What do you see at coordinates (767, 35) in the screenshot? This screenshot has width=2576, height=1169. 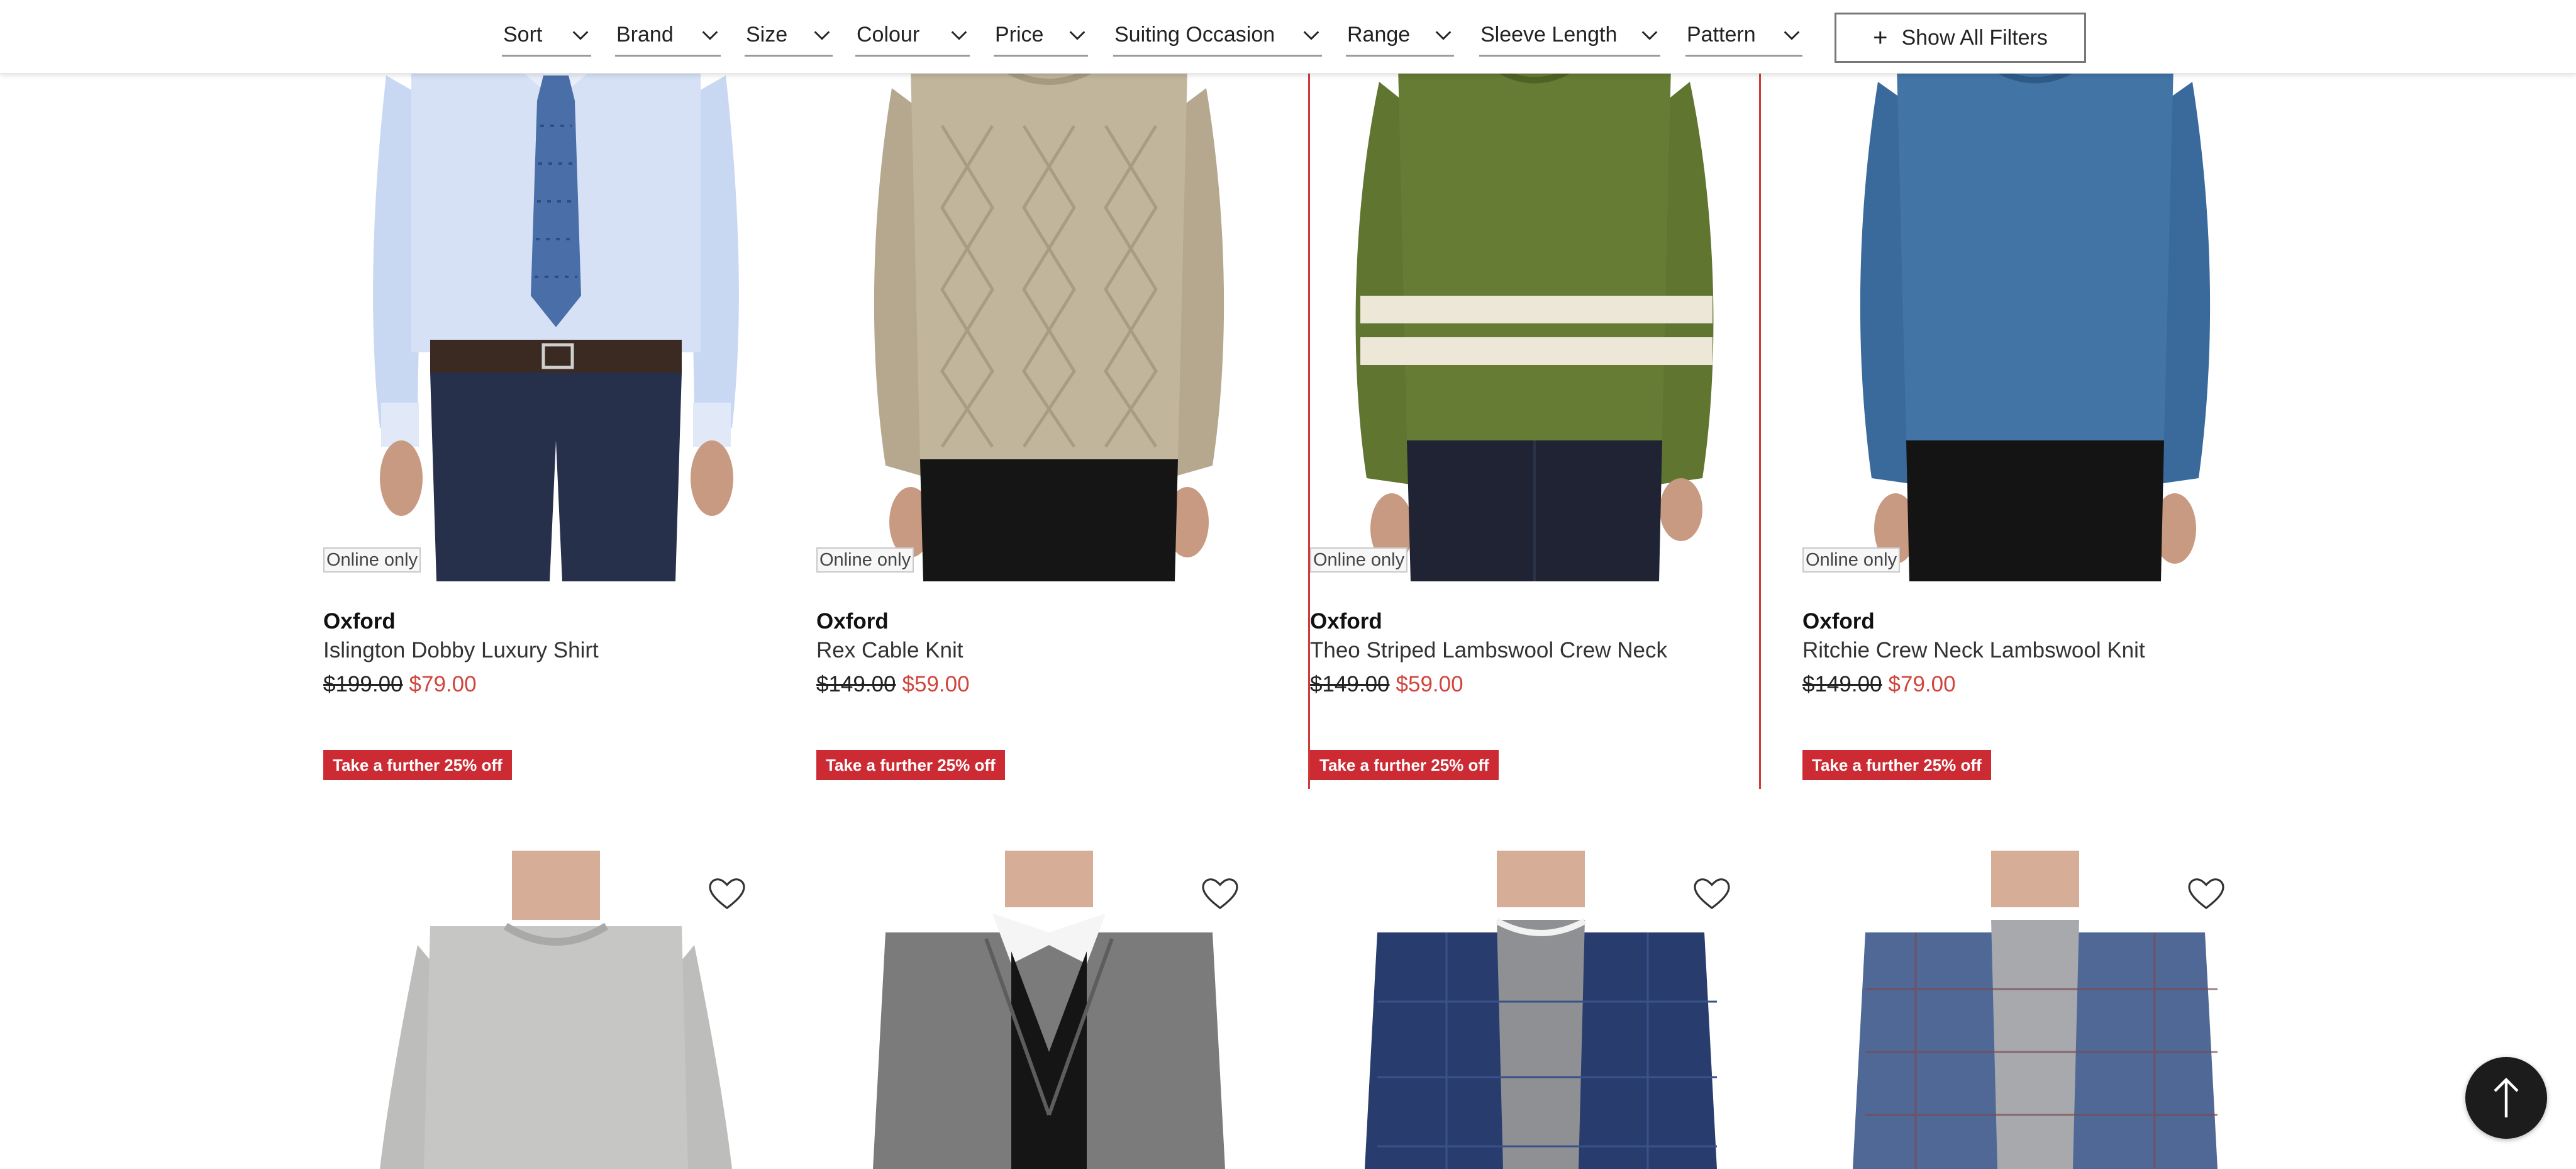 I see `filter-size-label: Size` at bounding box center [767, 35].